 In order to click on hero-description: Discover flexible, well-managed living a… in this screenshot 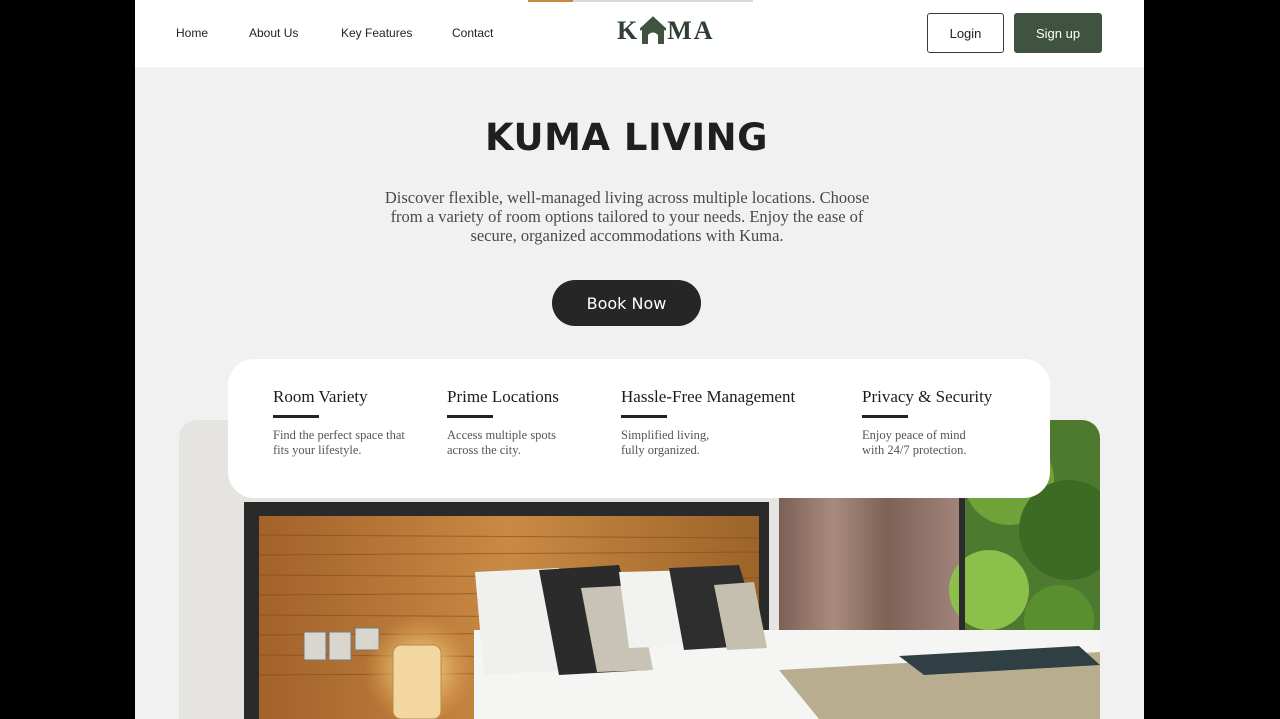, I will do `click(627, 216)`.